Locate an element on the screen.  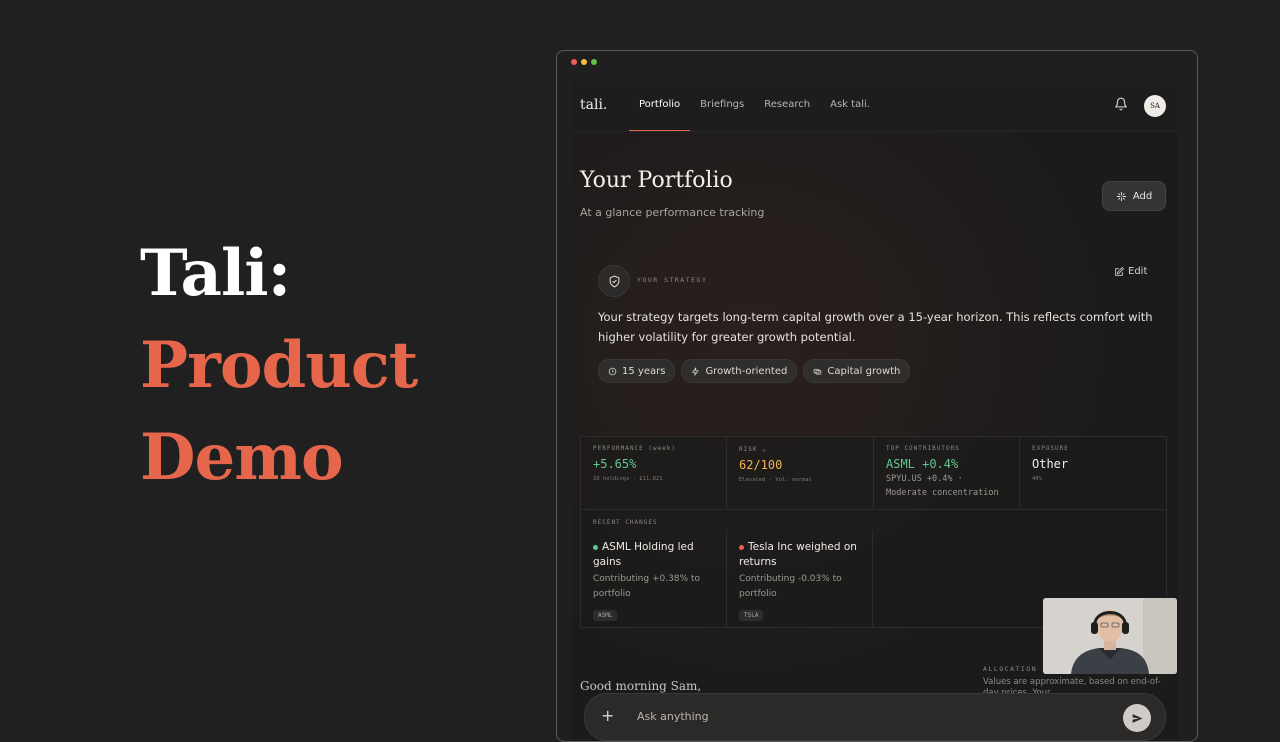
recent-changes-label: RECENT CHANGES is located at coordinates (625, 522).